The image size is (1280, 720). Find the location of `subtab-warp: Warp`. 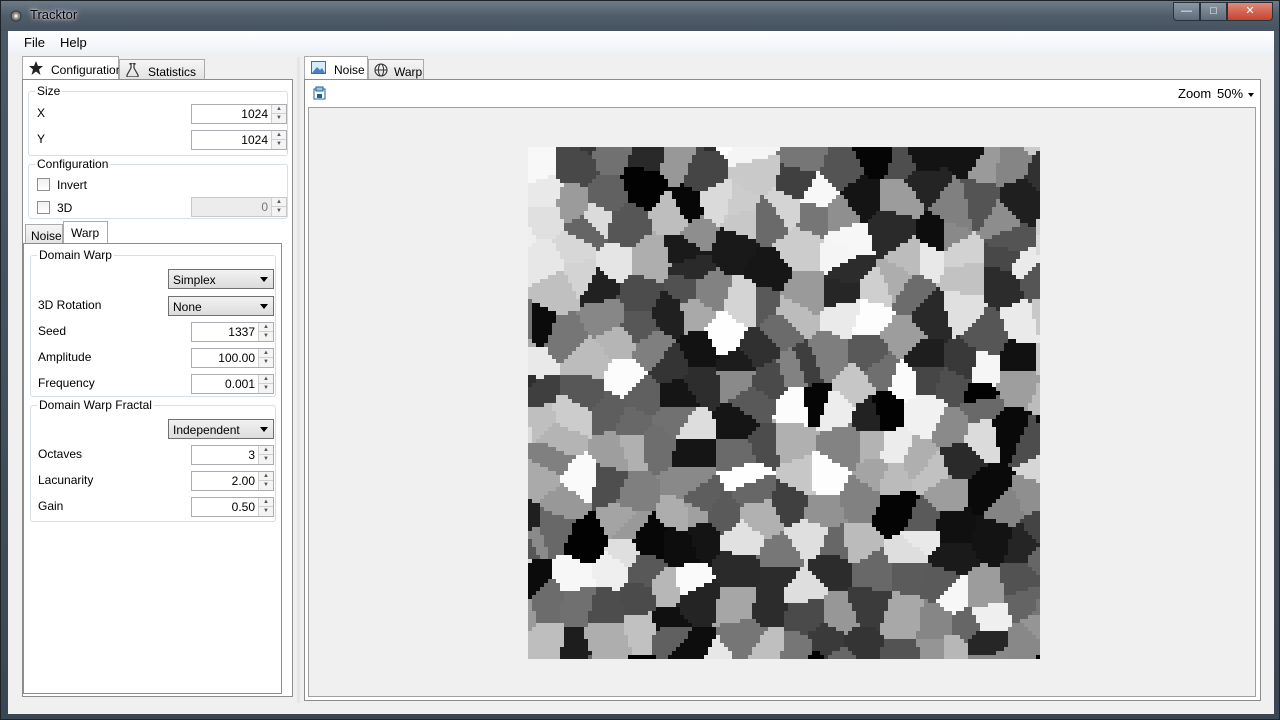

subtab-warp: Warp is located at coordinates (85, 233).